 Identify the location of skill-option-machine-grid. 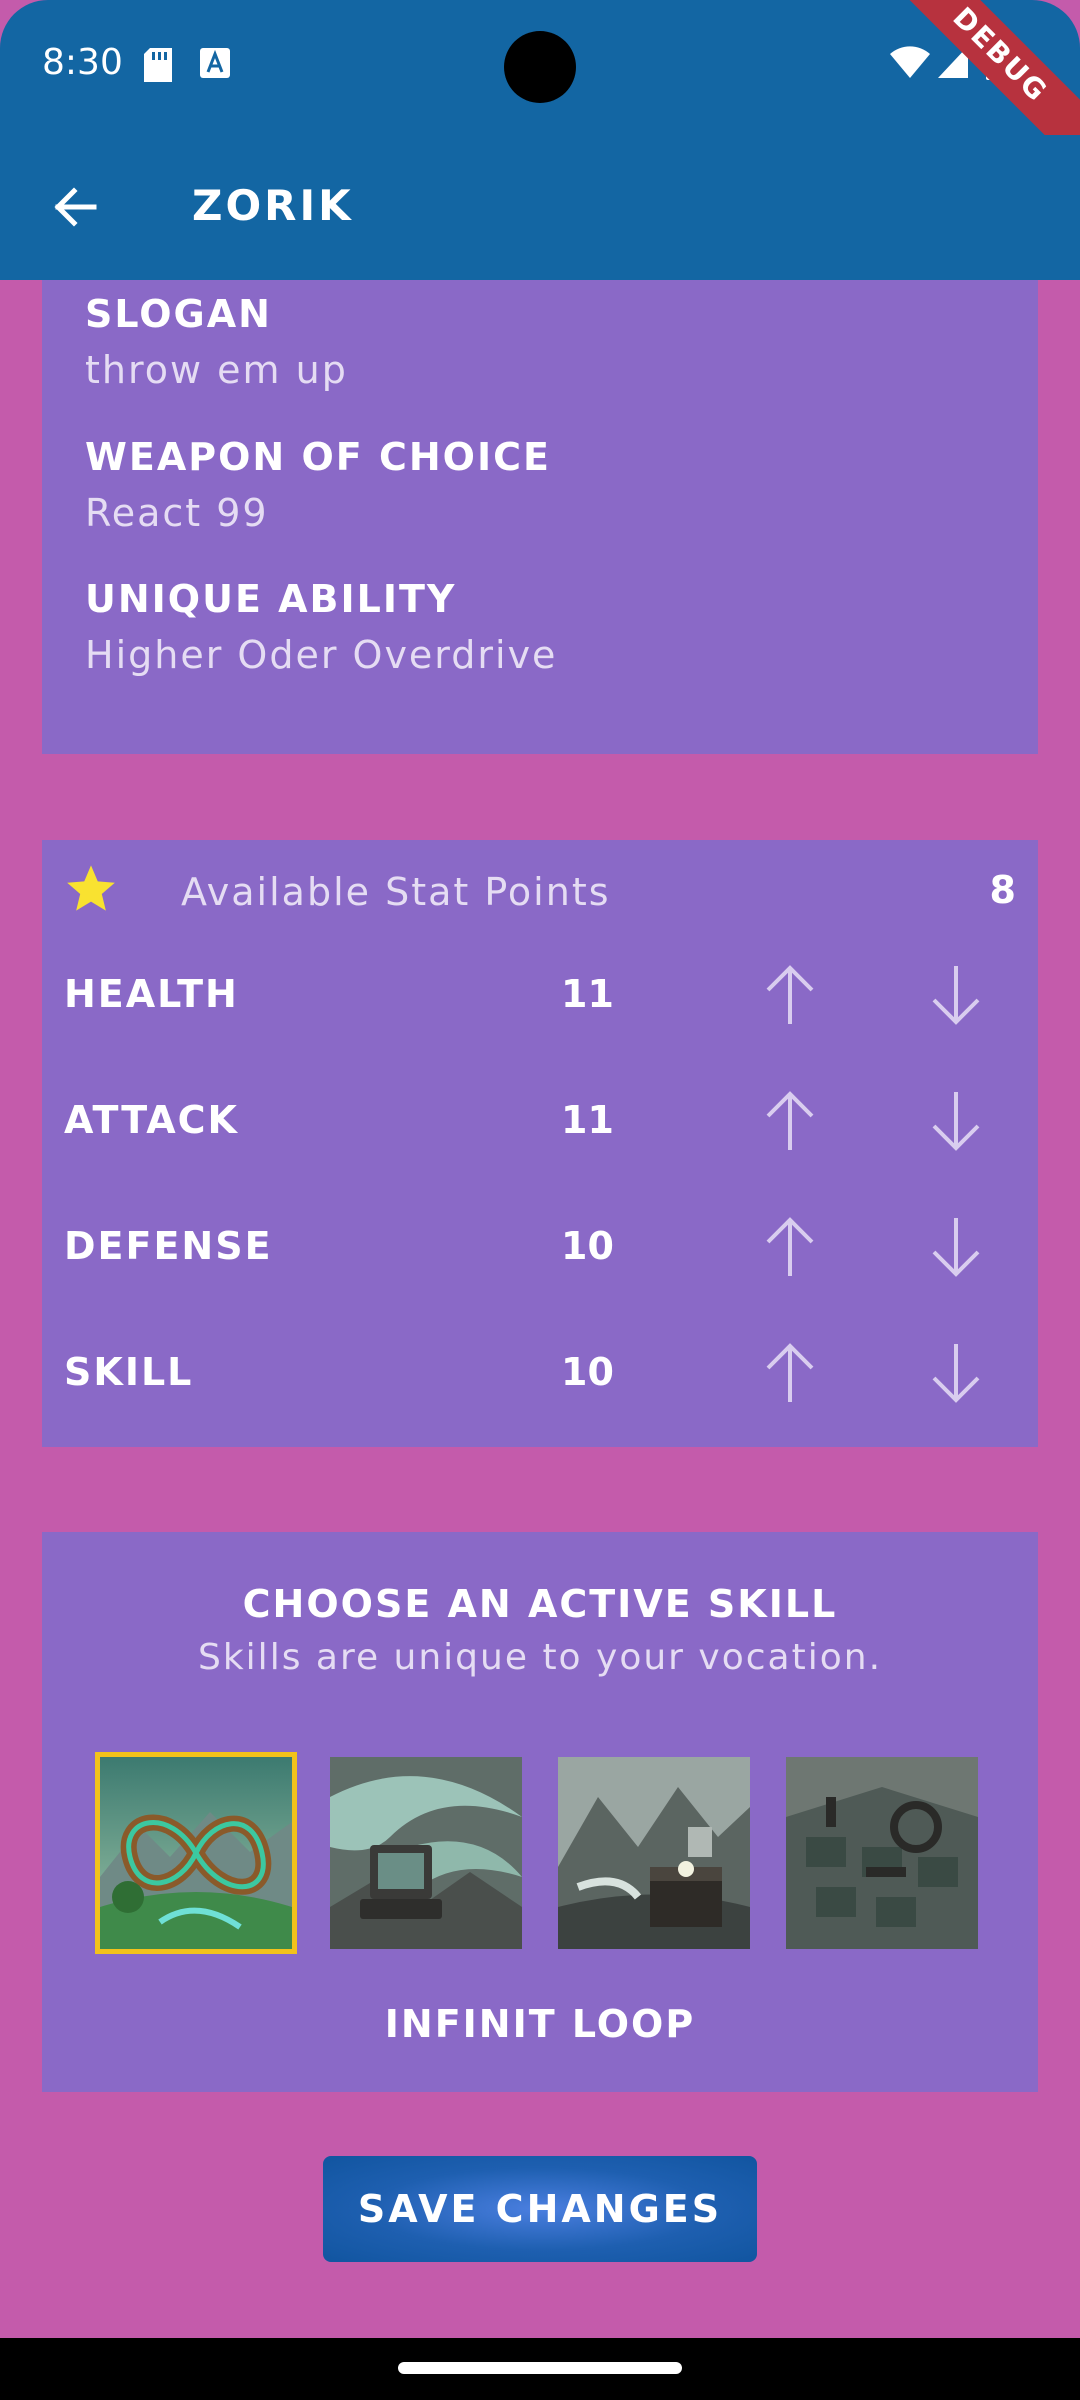
(882, 1853).